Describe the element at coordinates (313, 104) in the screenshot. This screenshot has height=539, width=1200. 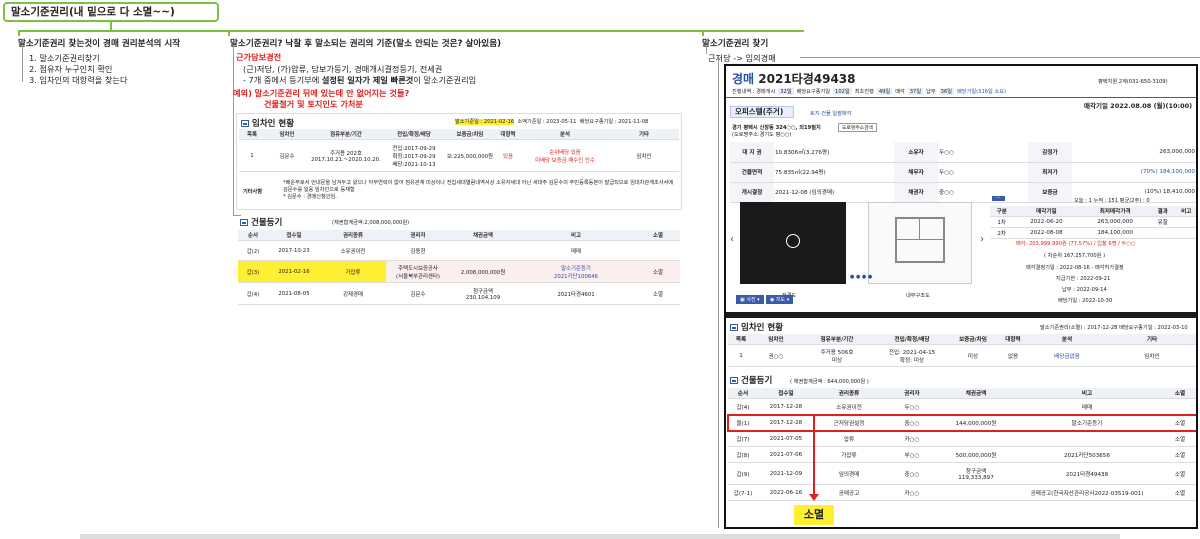
I see `col2-exception-item: 건물철거 및 토지인도 가처분` at that location.